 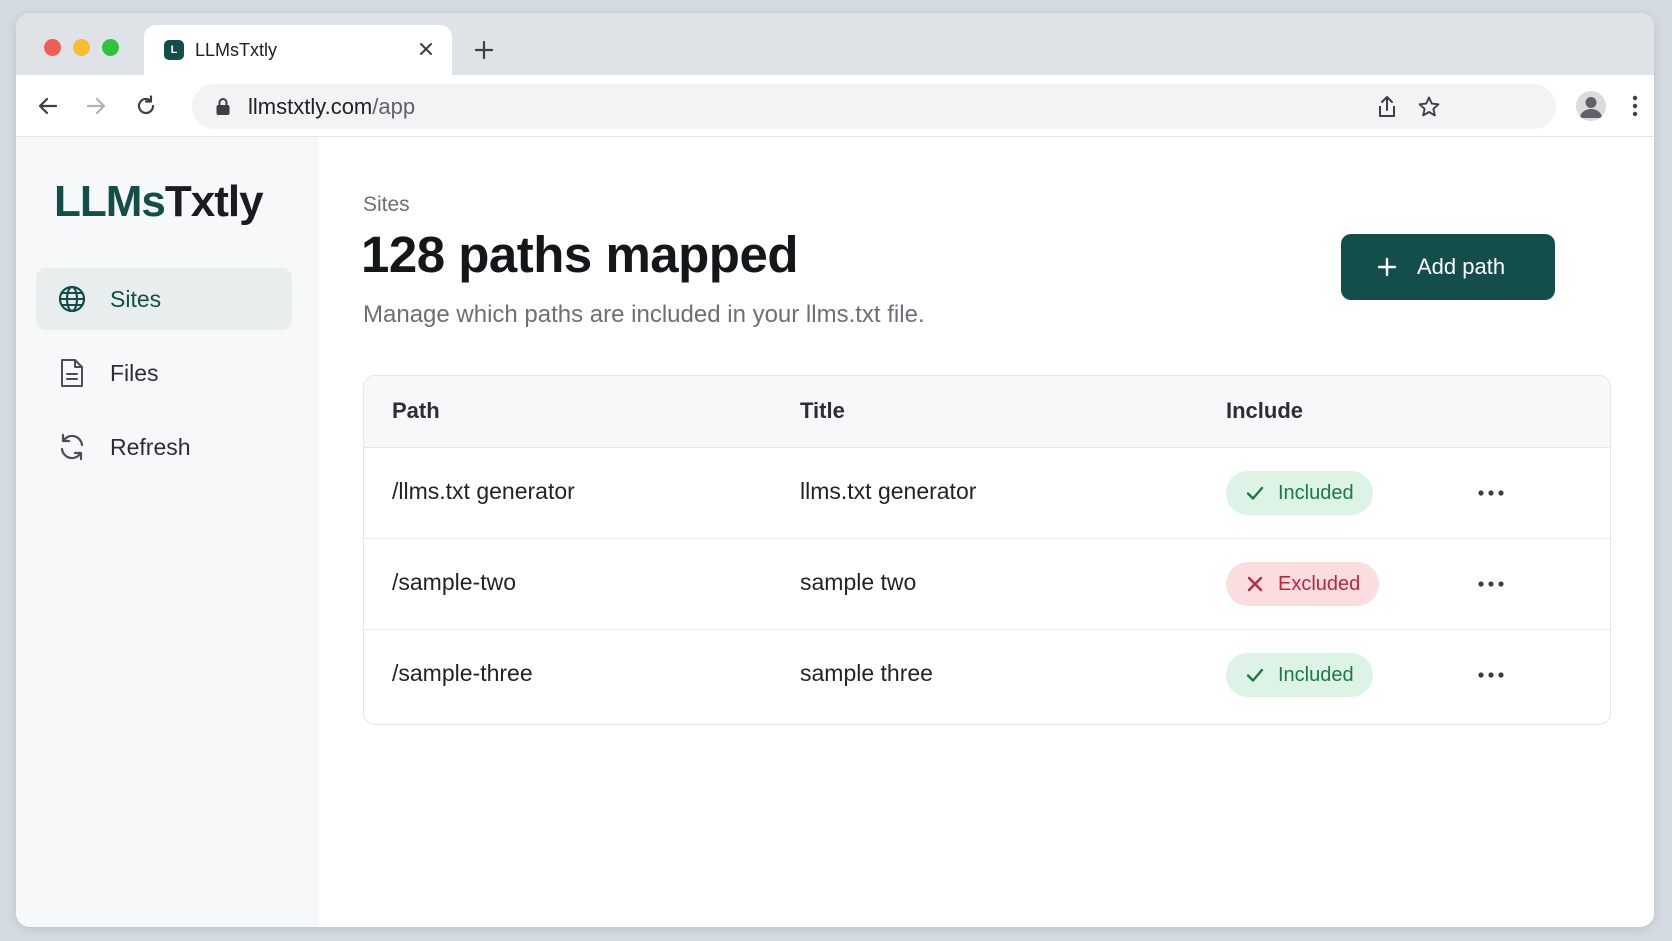 What do you see at coordinates (72, 447) in the screenshot?
I see `refresh-icon` at bounding box center [72, 447].